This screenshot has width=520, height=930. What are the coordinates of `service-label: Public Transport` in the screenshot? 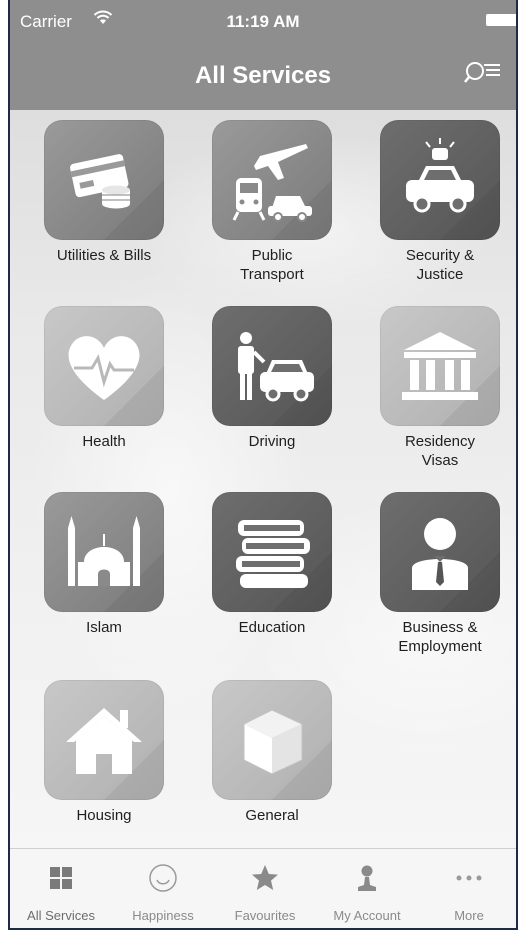 It's located at (272, 265).